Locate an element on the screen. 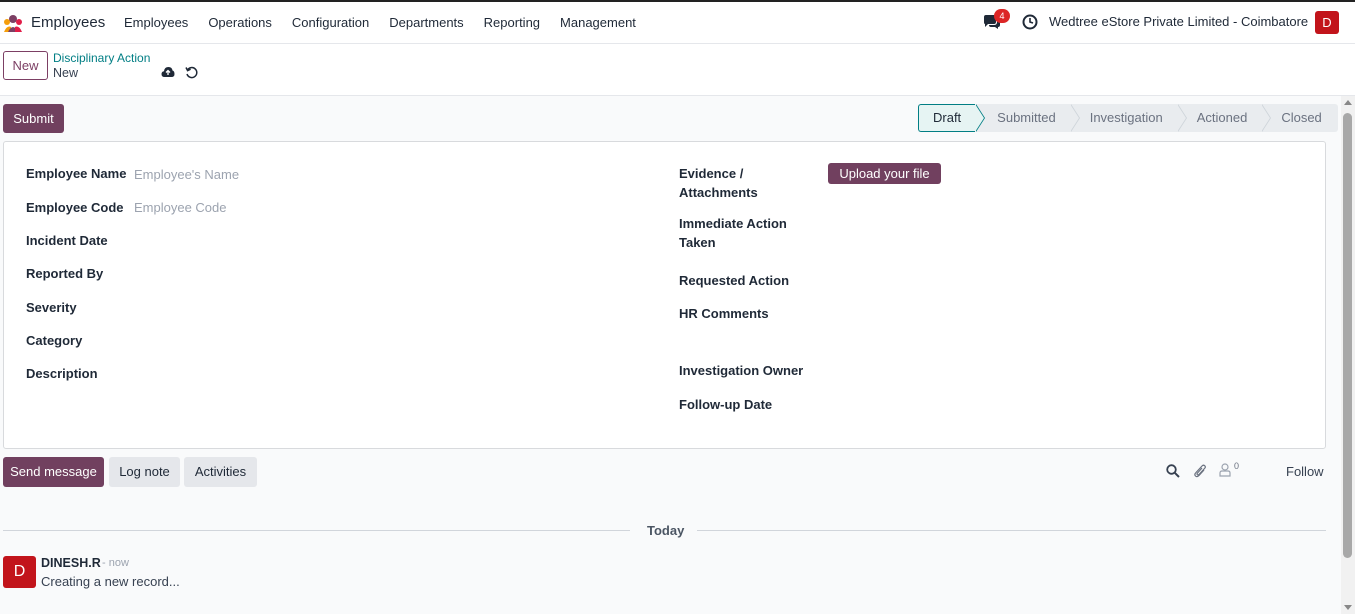 The width and height of the screenshot is (1355, 614). stage-closed: Closed is located at coordinates (1299, 118).